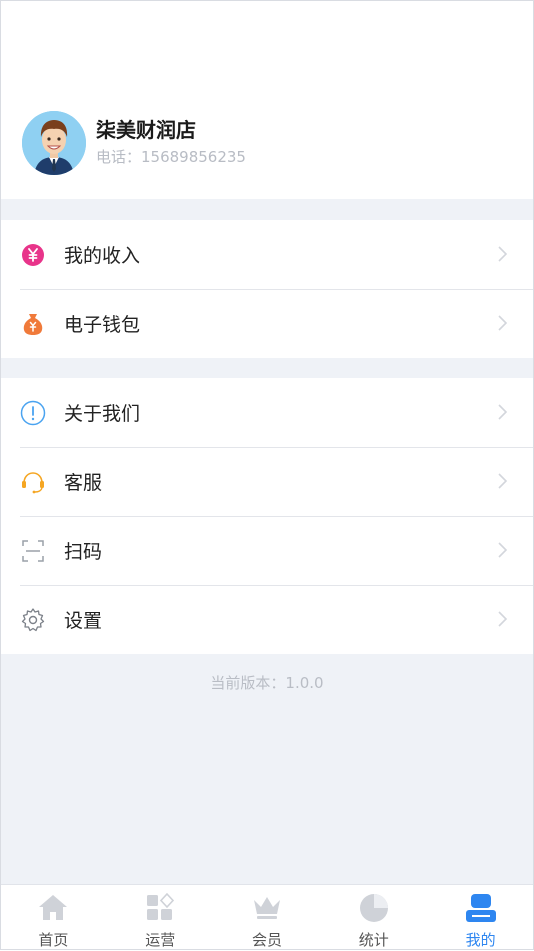 The height and width of the screenshot is (951, 534). Describe the element at coordinates (102, 414) in the screenshot. I see `menu-item-label: 关于我们` at that location.